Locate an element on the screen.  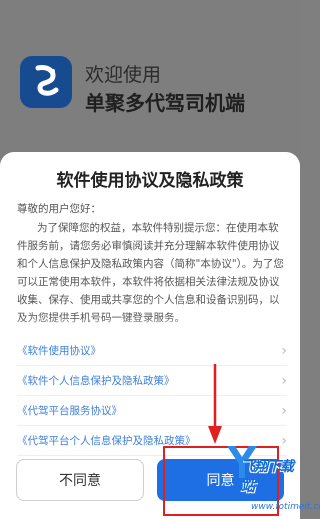
watermark-url: www.fotimeit.com is located at coordinates (285, 507).